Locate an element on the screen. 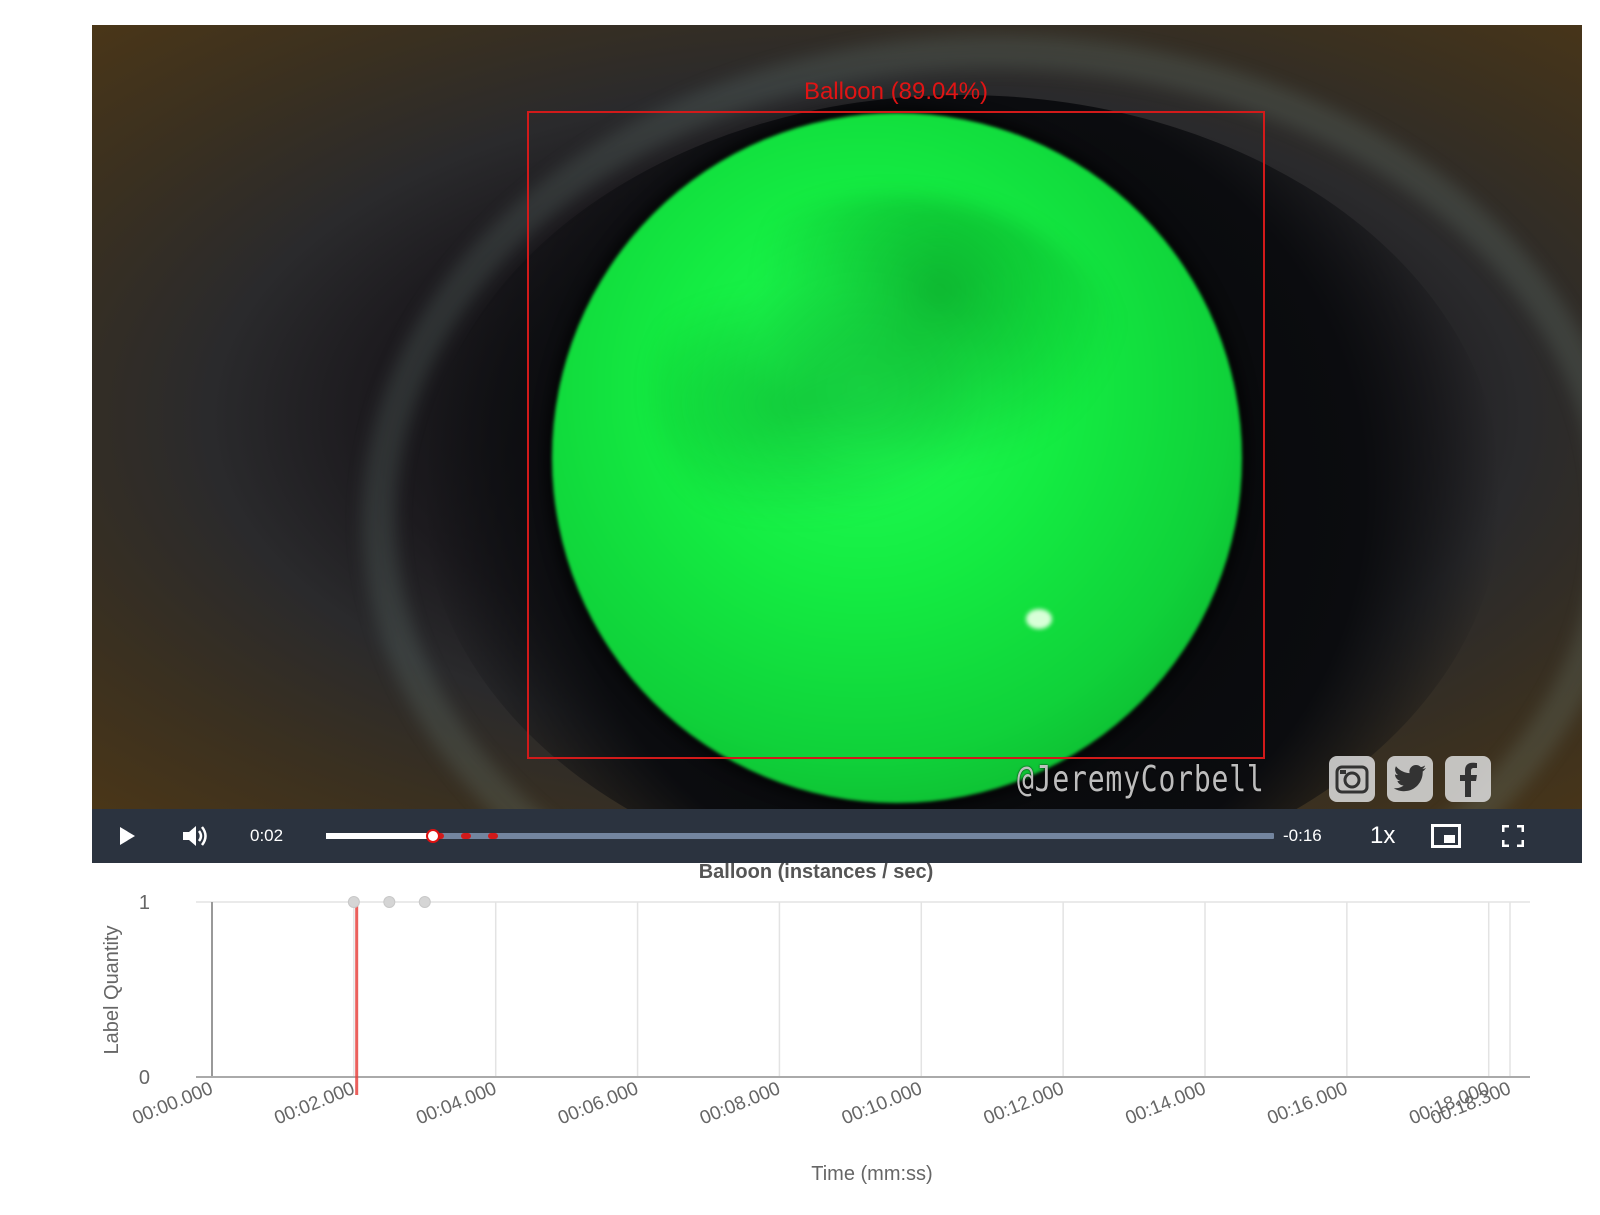 The height and width of the screenshot is (1215, 1600). x-tick-label: 00:14.000 is located at coordinates (1166, 1103).